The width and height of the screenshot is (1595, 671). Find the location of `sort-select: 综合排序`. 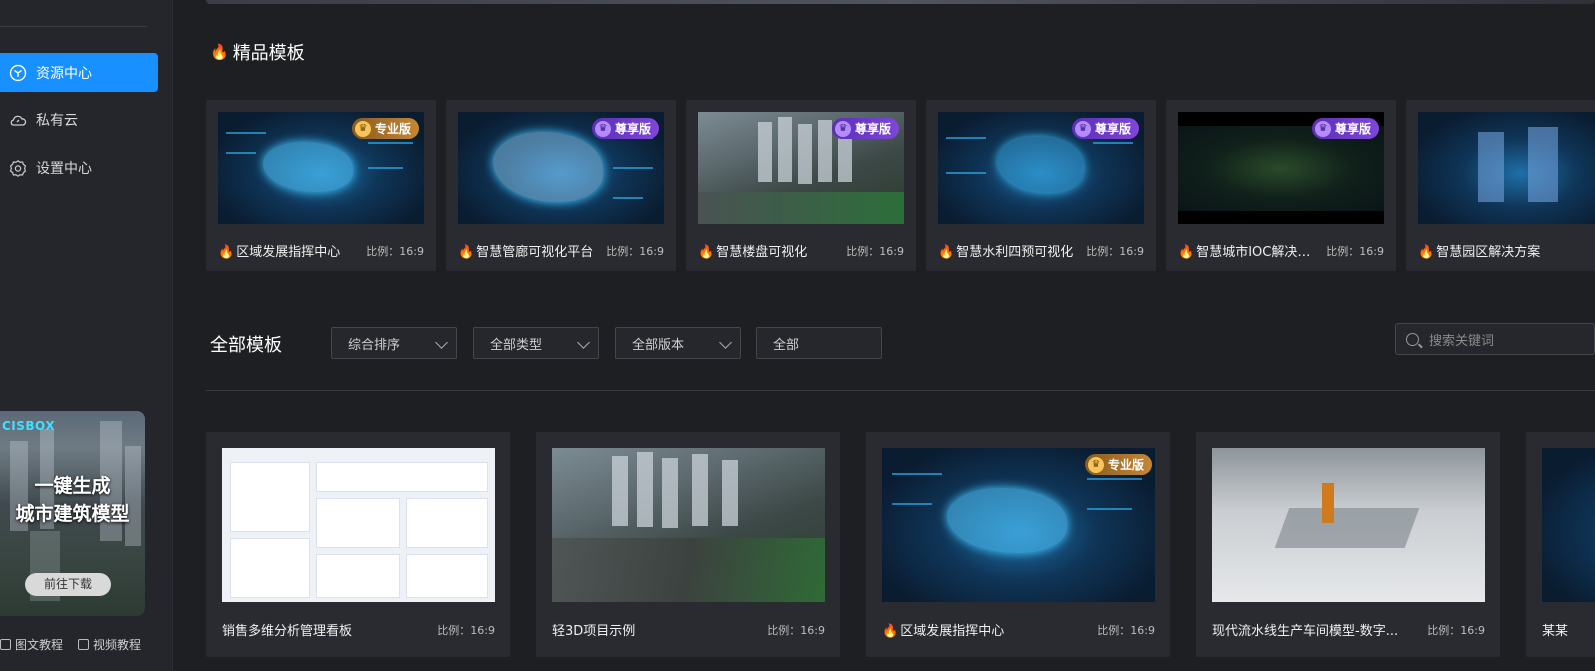

sort-select: 综合排序 is located at coordinates (394, 343).